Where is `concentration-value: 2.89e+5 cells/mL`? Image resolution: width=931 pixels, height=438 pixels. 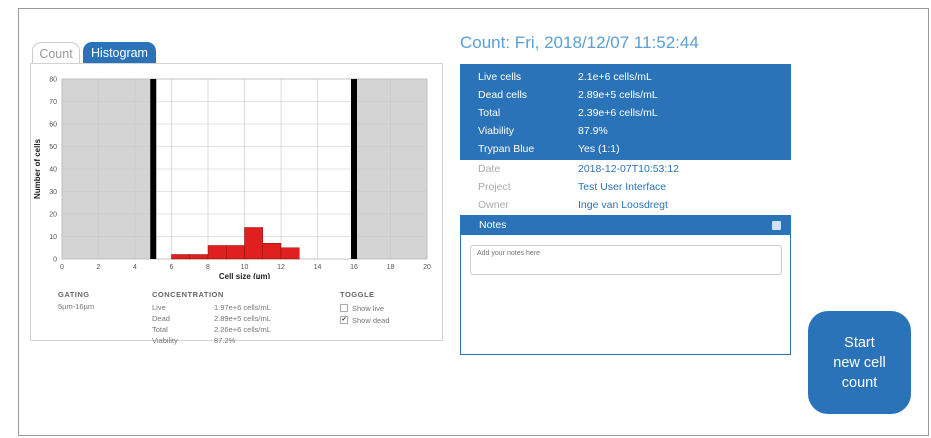 concentration-value: 2.89e+5 cells/mL is located at coordinates (242, 318).